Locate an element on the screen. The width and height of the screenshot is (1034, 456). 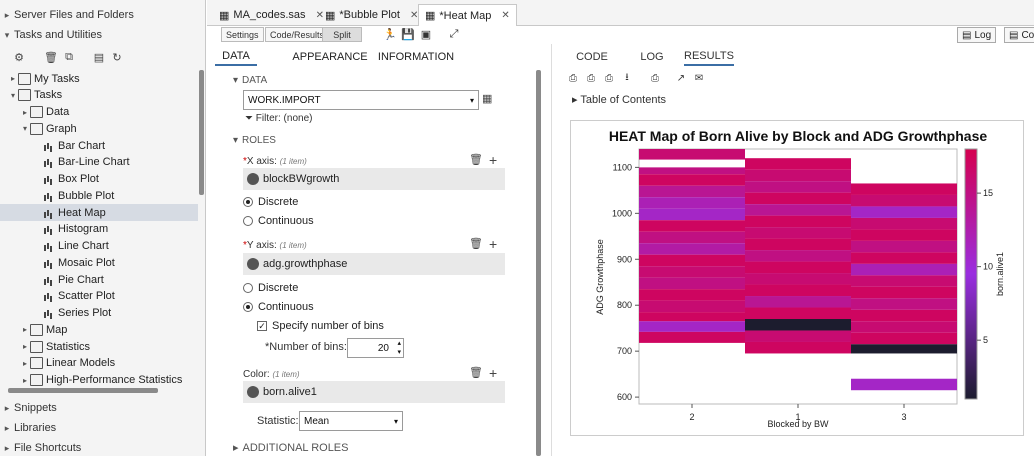
data-section-header: ▾ DATA is located at coordinates (250, 80).